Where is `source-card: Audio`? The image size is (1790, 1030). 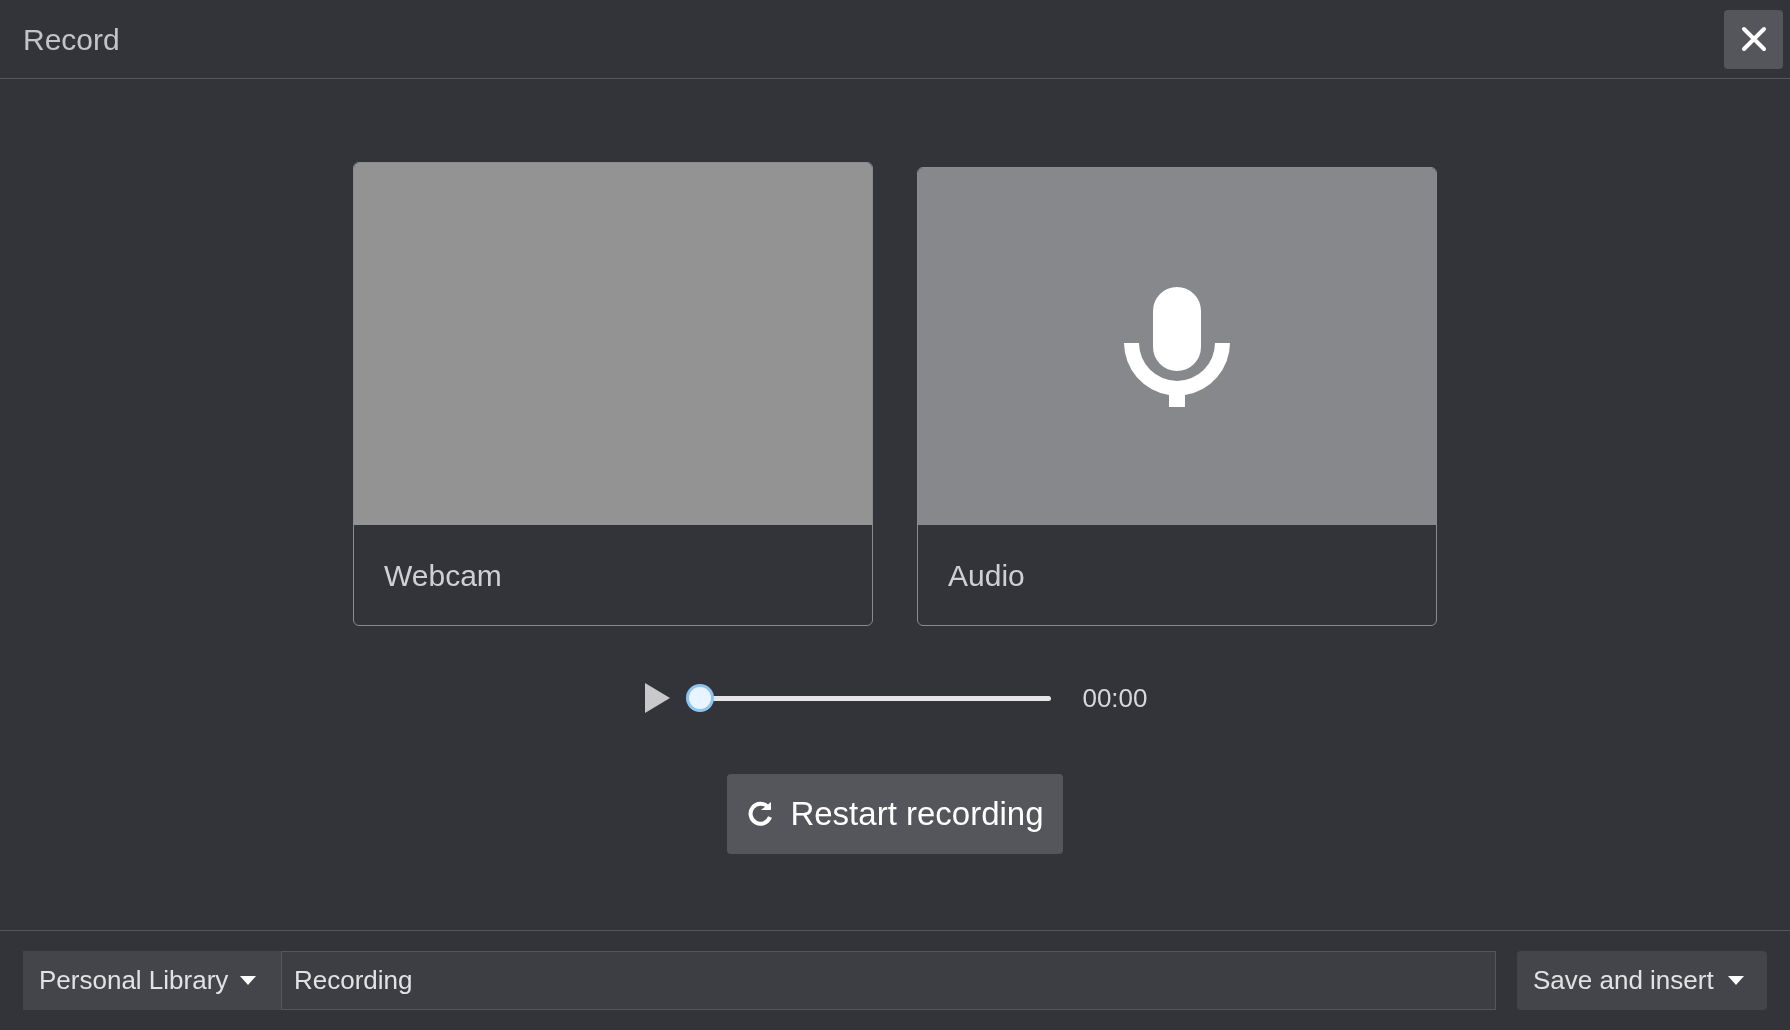 source-card: Audio is located at coordinates (1177, 396).